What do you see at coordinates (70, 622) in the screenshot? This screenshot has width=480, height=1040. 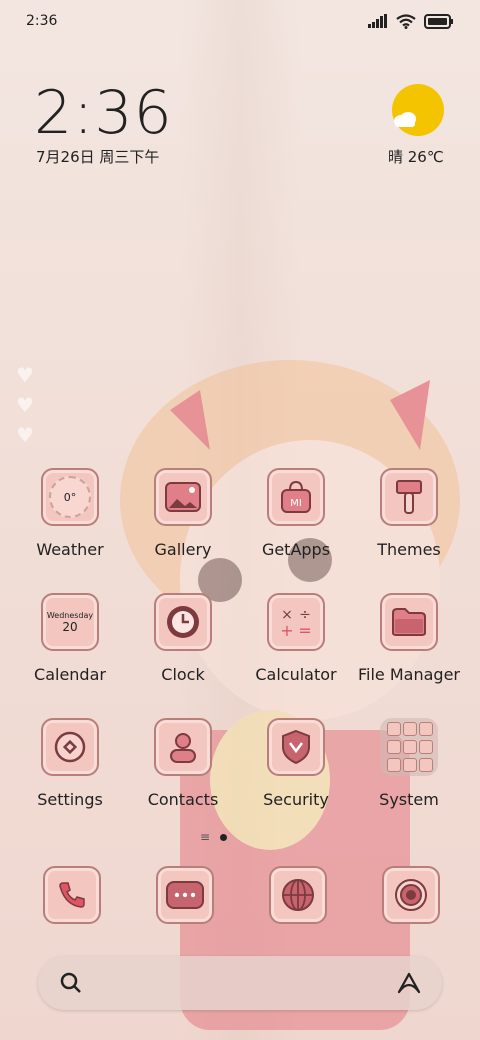 I see `calendar-icon: Wednesday 20` at bounding box center [70, 622].